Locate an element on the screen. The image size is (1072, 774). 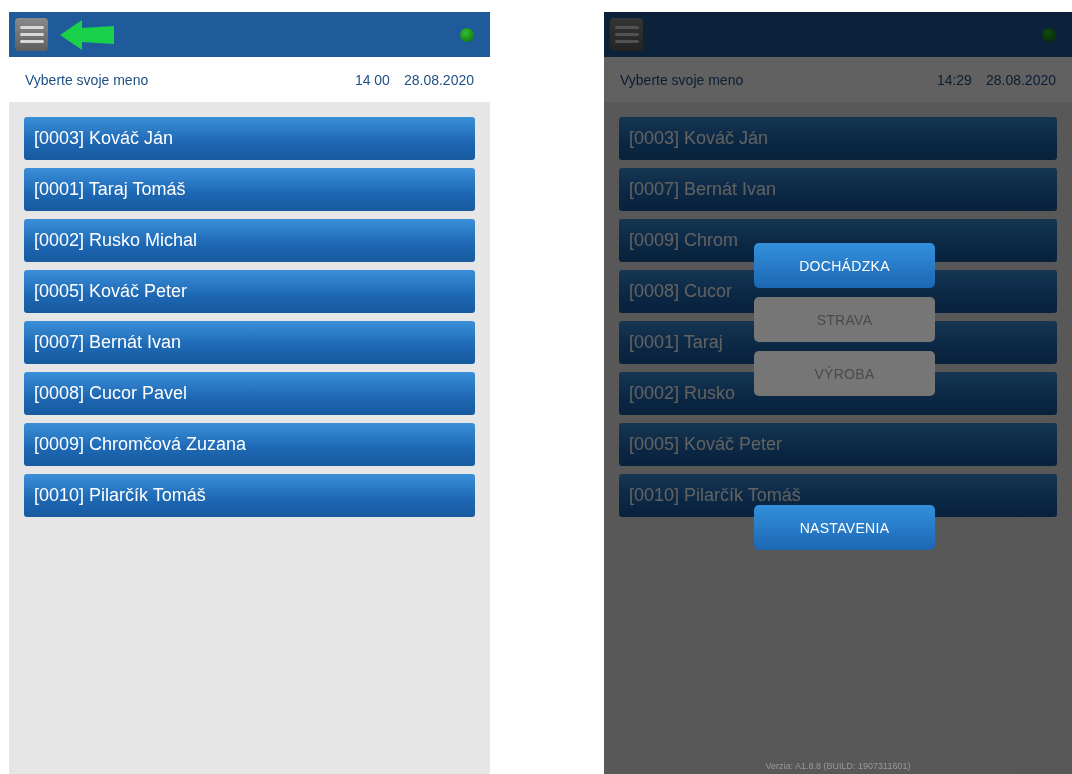
time-text: 14 00 is located at coordinates (372, 79).